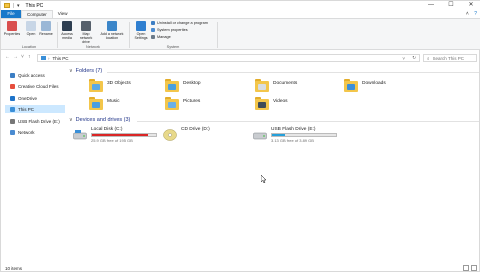 The height and width of the screenshot is (273, 480). I want to click on nav-item-label: Network, so click(26, 132).